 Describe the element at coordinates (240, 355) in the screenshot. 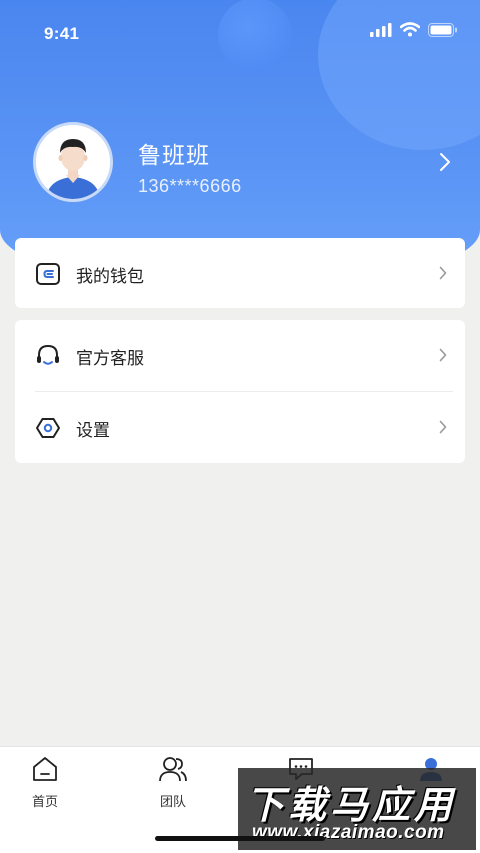

I see `menu-item-service: 官方客服` at that location.